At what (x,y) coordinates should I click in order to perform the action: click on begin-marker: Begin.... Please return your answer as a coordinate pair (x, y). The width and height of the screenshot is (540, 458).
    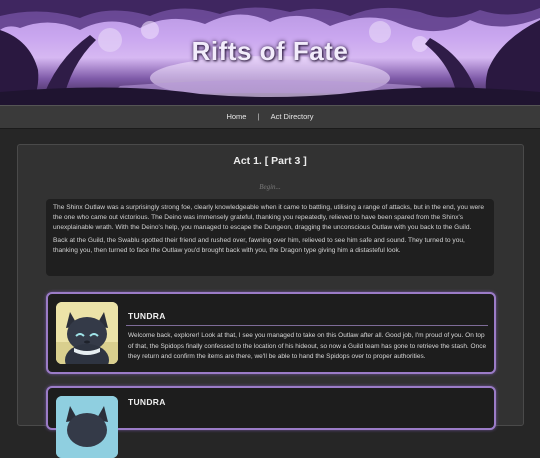
    Looking at the image, I should click on (270, 187).